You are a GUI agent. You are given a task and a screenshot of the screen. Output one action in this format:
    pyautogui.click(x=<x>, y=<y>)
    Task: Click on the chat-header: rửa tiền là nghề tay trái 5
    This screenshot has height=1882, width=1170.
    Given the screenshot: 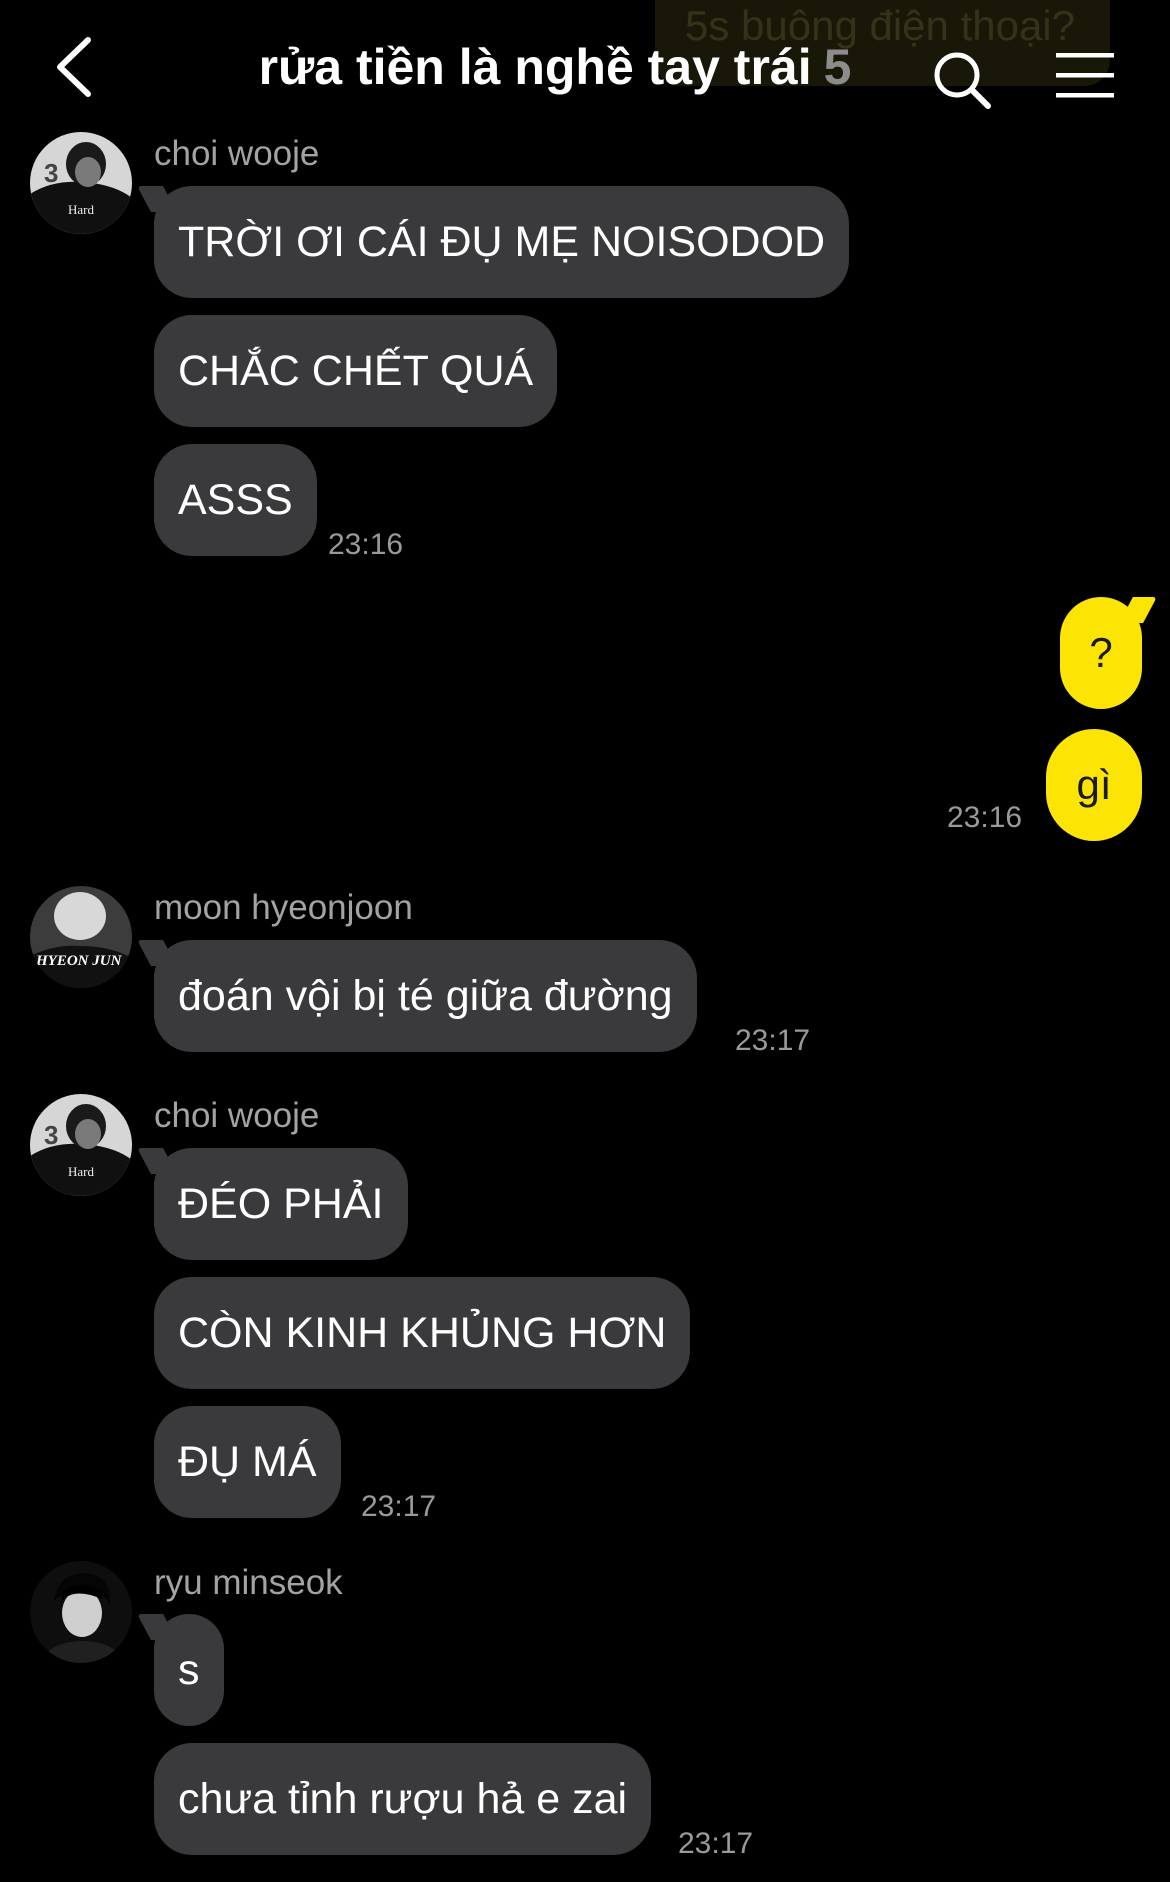 What is the action you would take?
    pyautogui.click(x=585, y=65)
    